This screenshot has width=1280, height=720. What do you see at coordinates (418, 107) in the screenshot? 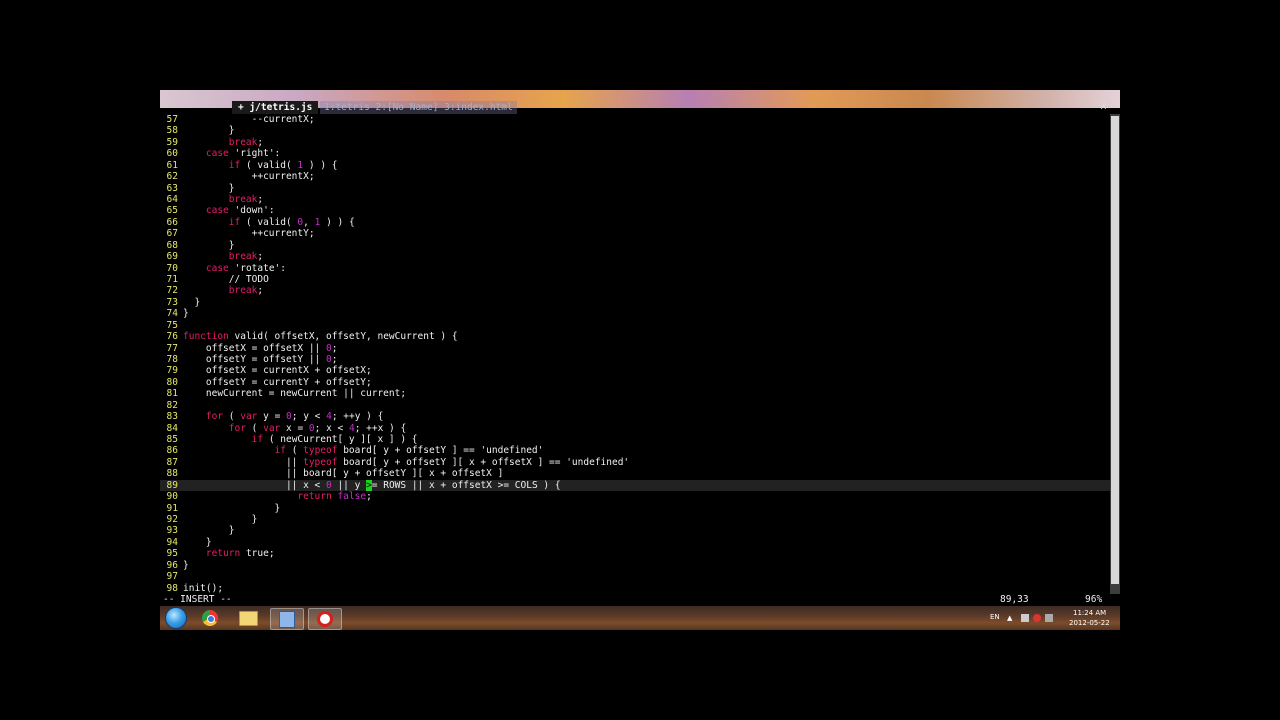
I see `tab-inactive-list: 1:tetris 2:[No Name] 3:index.html` at bounding box center [418, 107].